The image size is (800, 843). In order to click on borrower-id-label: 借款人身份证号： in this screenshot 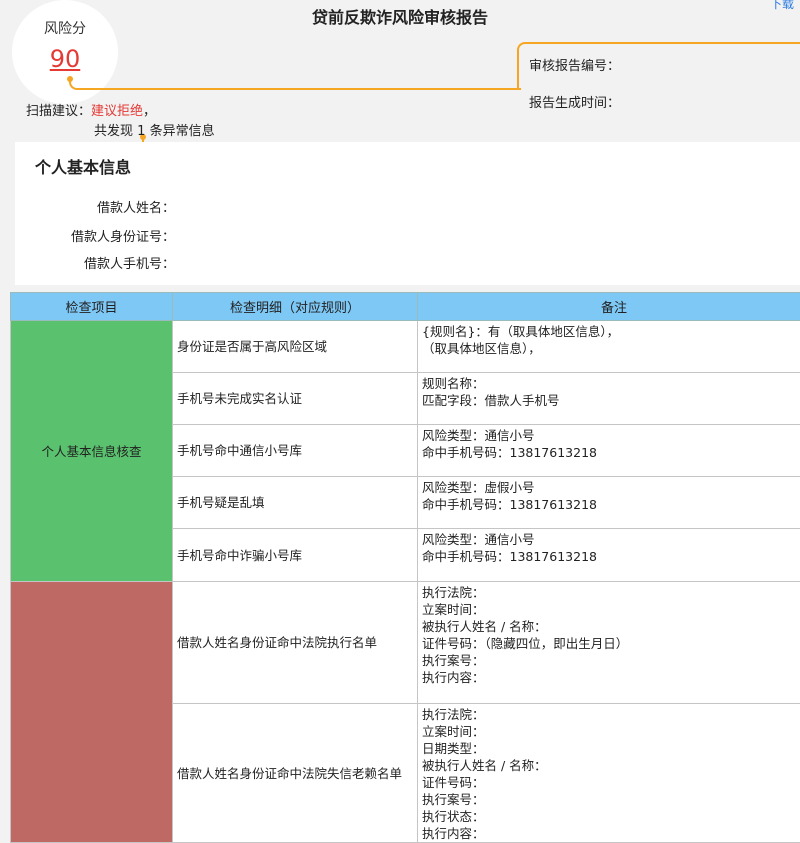, I will do `click(123, 235)`.